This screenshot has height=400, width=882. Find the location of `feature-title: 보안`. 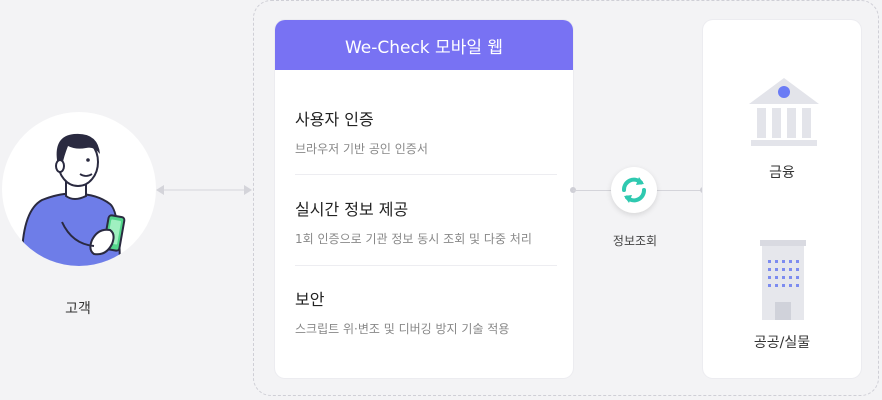

feature-title: 보안 is located at coordinates (310, 299).